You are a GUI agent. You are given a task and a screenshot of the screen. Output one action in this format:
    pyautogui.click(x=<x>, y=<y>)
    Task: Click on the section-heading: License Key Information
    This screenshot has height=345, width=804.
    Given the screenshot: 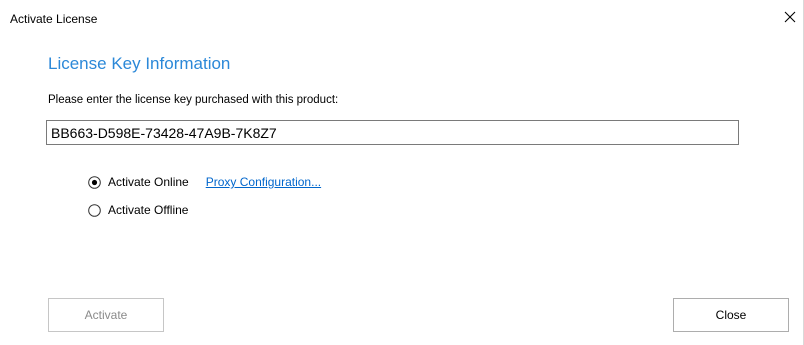 What is the action you would take?
    pyautogui.click(x=139, y=63)
    